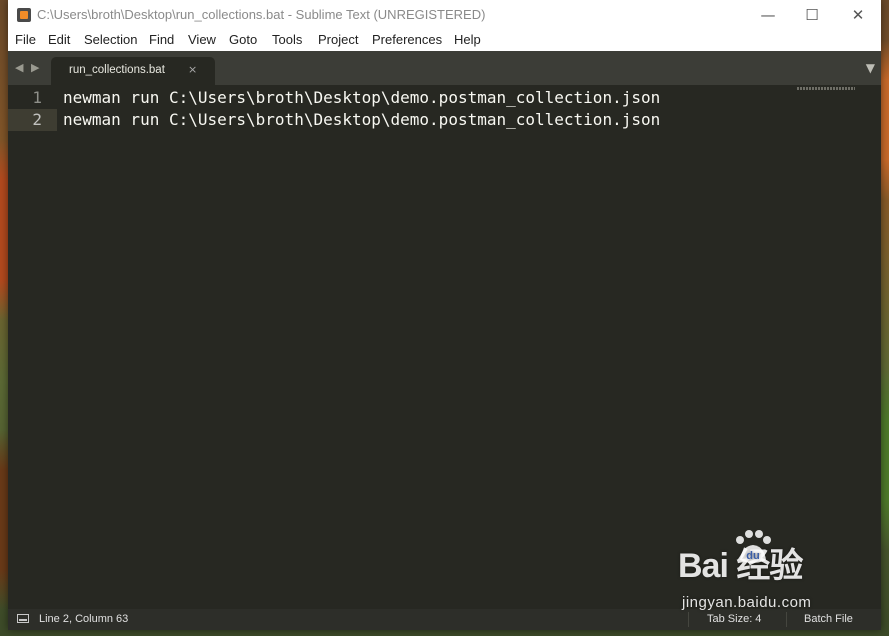 The height and width of the screenshot is (636, 889). I want to click on menu-tools: Tools, so click(287, 39).